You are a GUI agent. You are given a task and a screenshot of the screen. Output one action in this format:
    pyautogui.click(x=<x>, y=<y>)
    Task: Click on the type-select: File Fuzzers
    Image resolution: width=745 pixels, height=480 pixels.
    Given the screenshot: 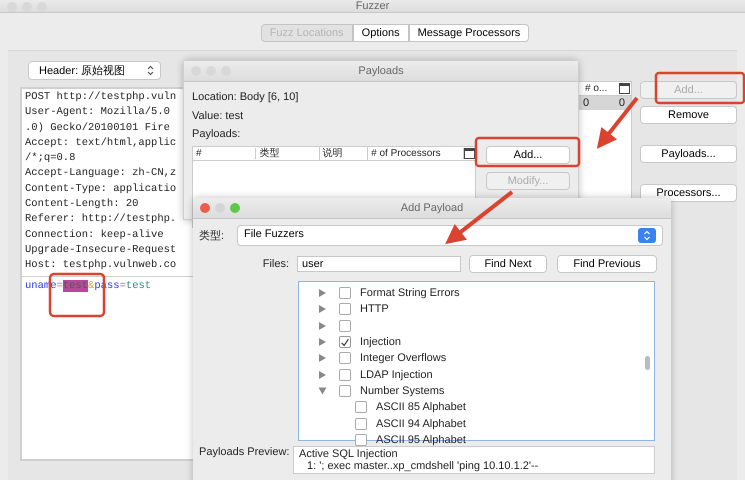 What is the action you would take?
    pyautogui.click(x=450, y=235)
    